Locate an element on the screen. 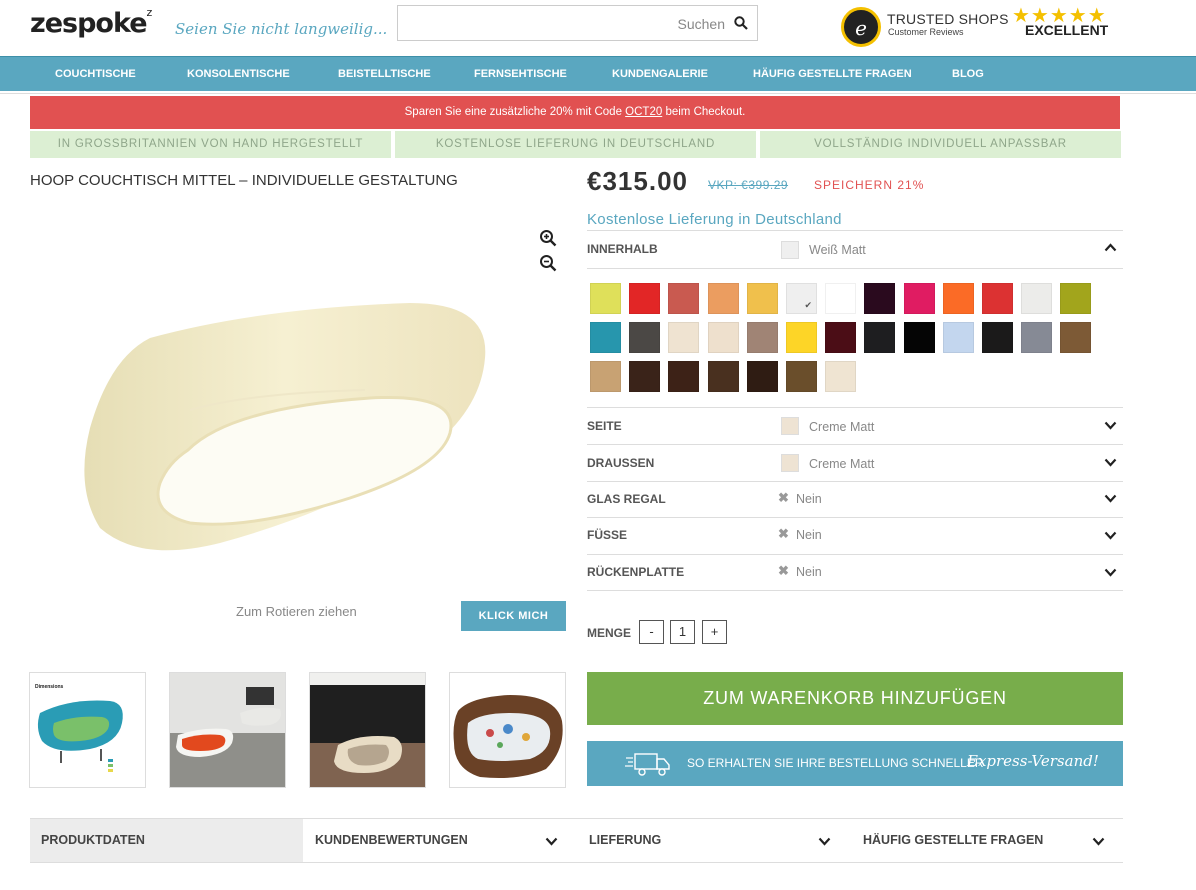 The height and width of the screenshot is (890, 1196). option-value-draussen: Creme Matt is located at coordinates (842, 464).